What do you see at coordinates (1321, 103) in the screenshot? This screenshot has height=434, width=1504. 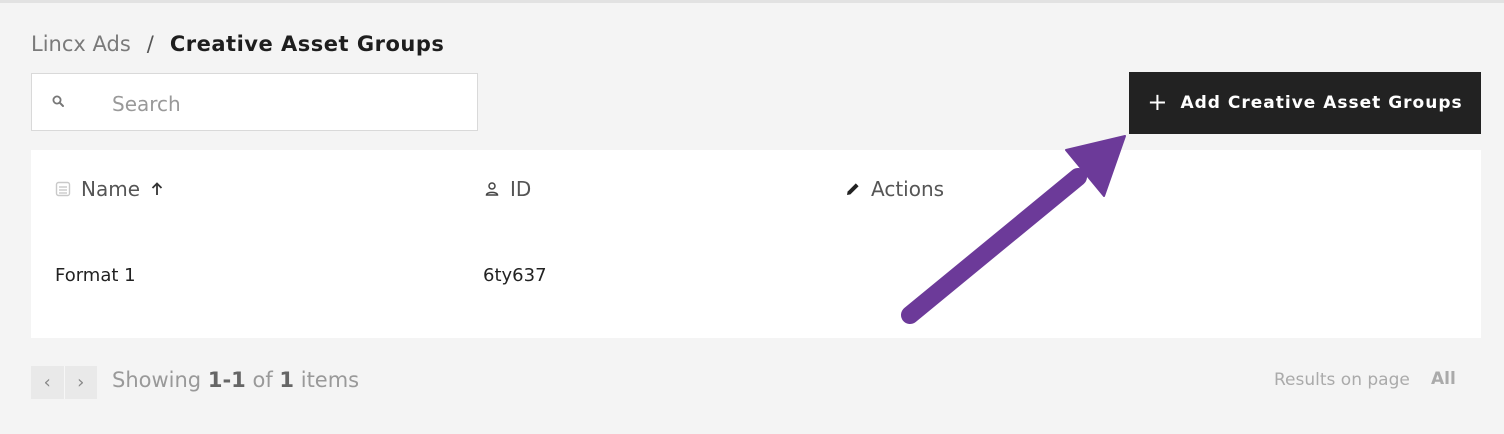 I see `add-button-label: Add Creative Asset Groups` at bounding box center [1321, 103].